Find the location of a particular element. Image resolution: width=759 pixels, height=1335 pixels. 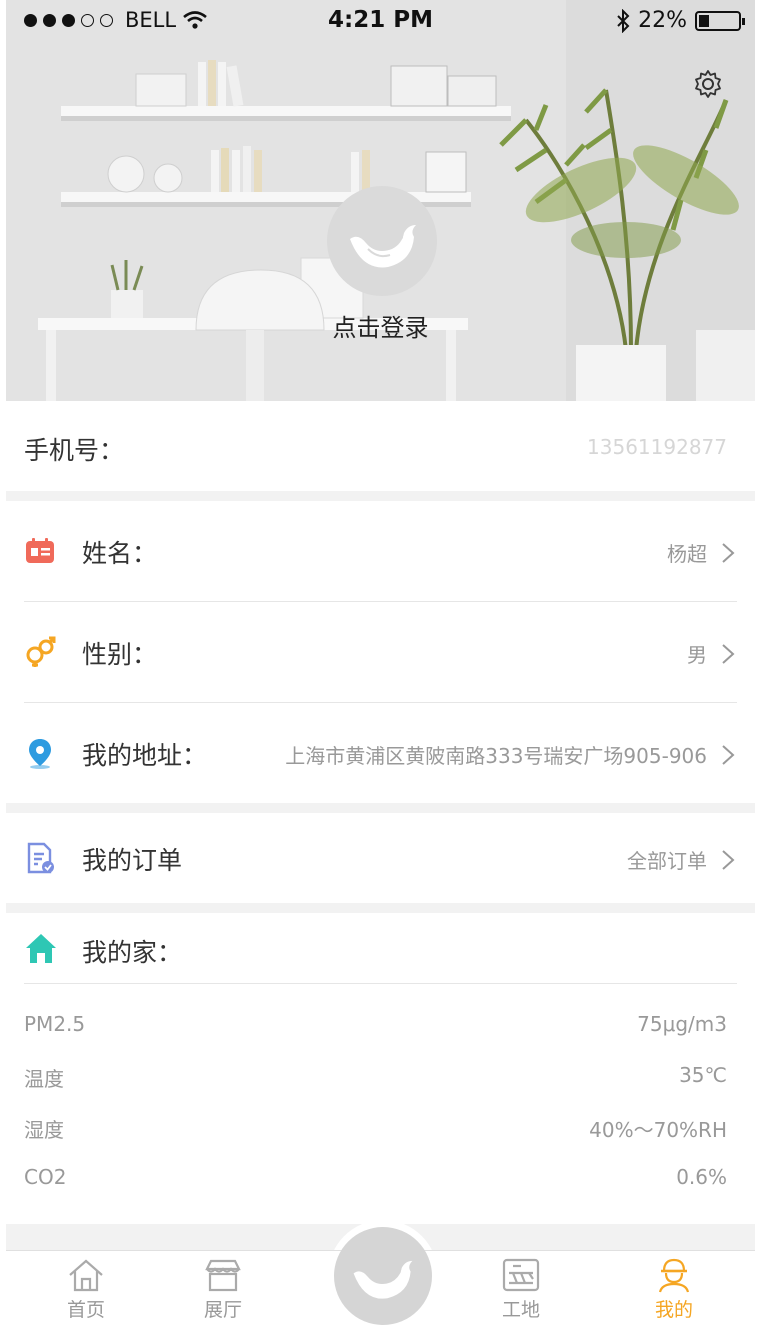

humidity-value: 40%～70%RH is located at coordinates (658, 1130).